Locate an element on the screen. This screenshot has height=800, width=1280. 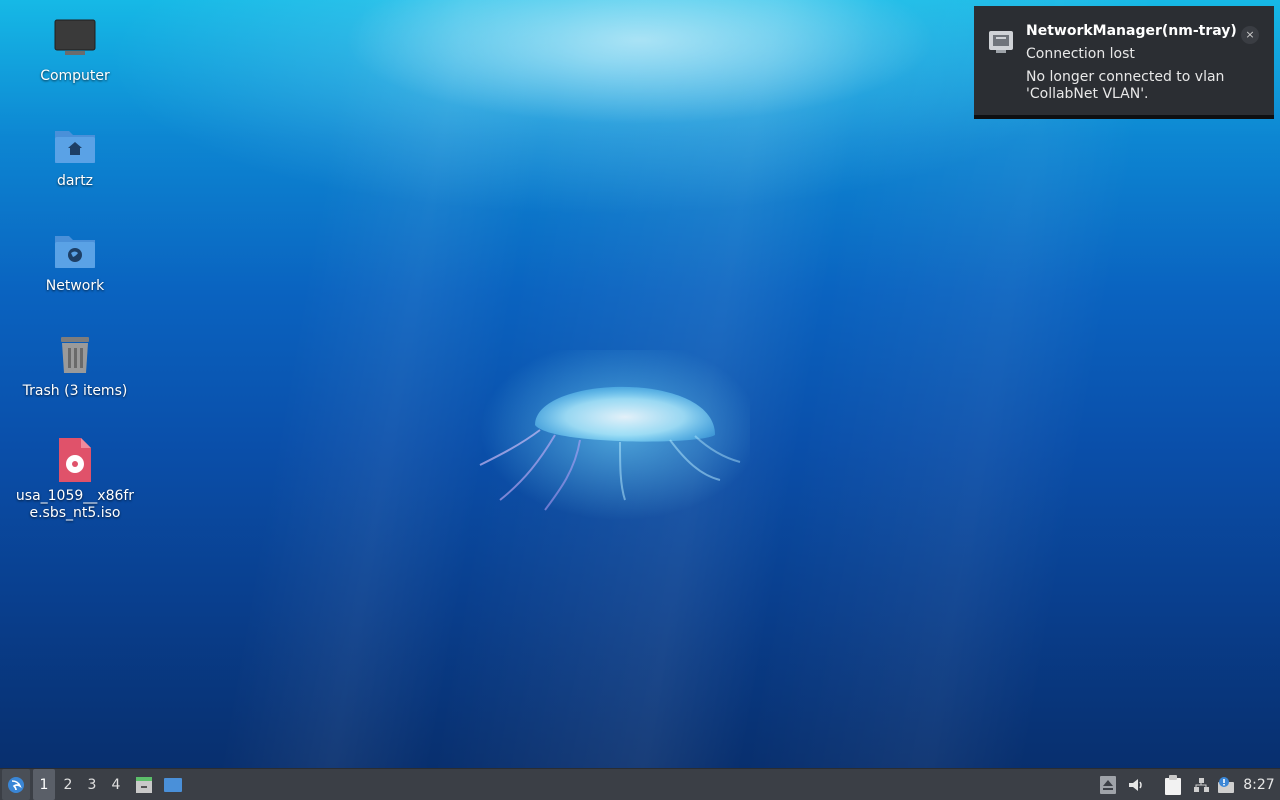
file-manager-icon is located at coordinates (144, 784).